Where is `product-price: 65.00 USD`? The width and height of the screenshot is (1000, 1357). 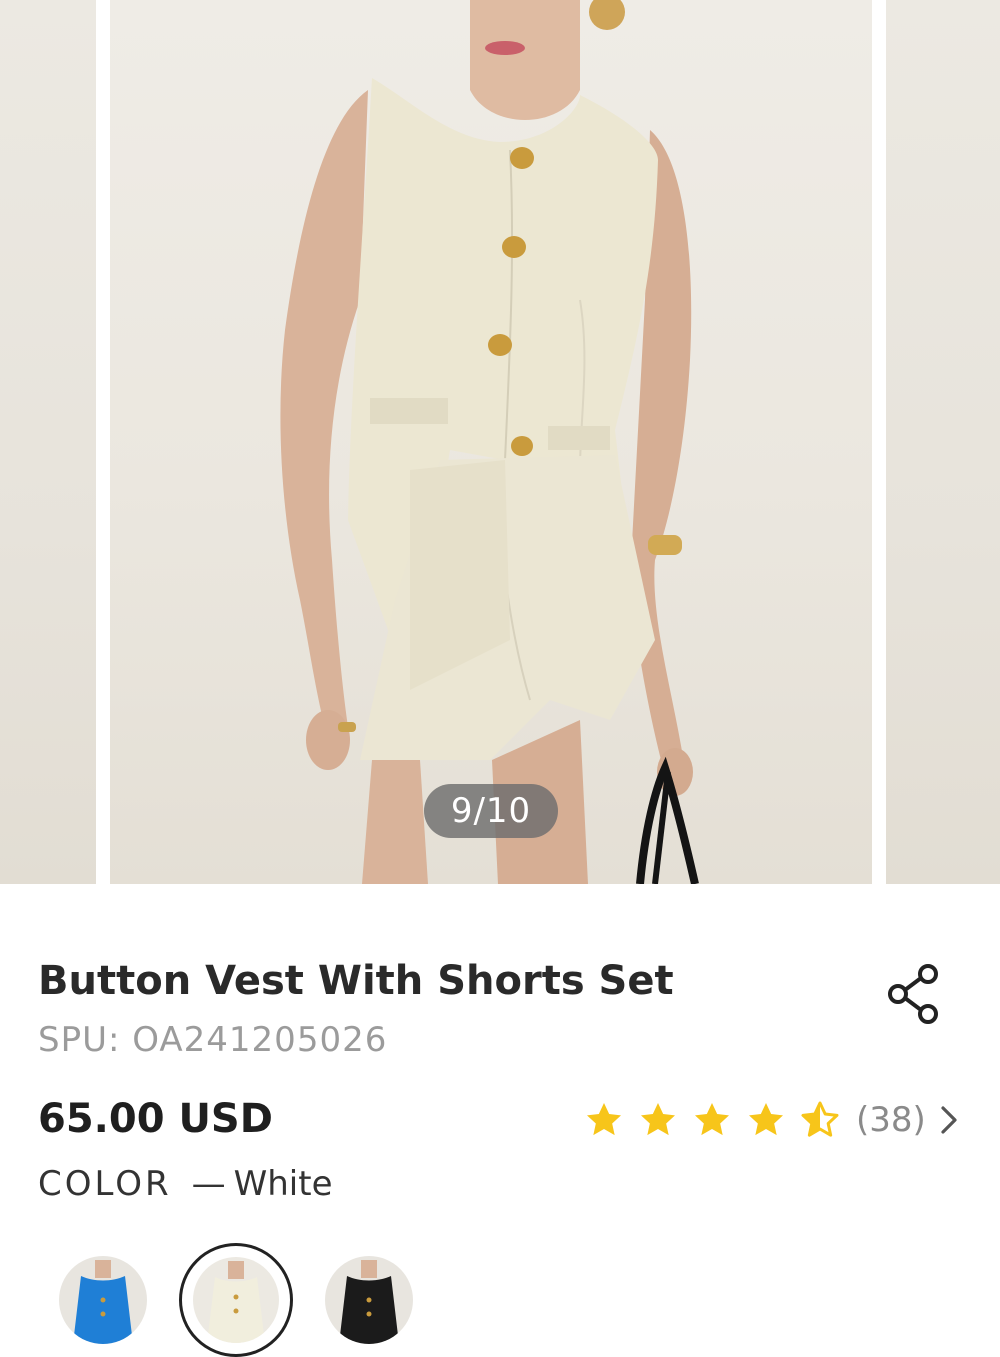
product-price: 65.00 USD is located at coordinates (155, 1119).